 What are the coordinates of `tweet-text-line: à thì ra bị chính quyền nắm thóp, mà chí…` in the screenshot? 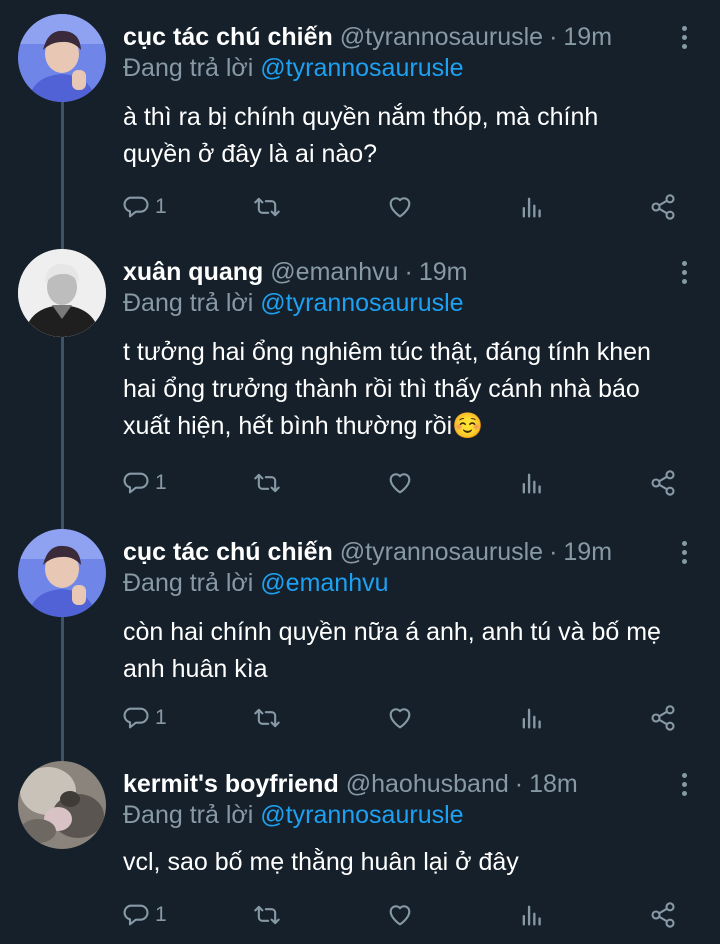 It's located at (361, 117).